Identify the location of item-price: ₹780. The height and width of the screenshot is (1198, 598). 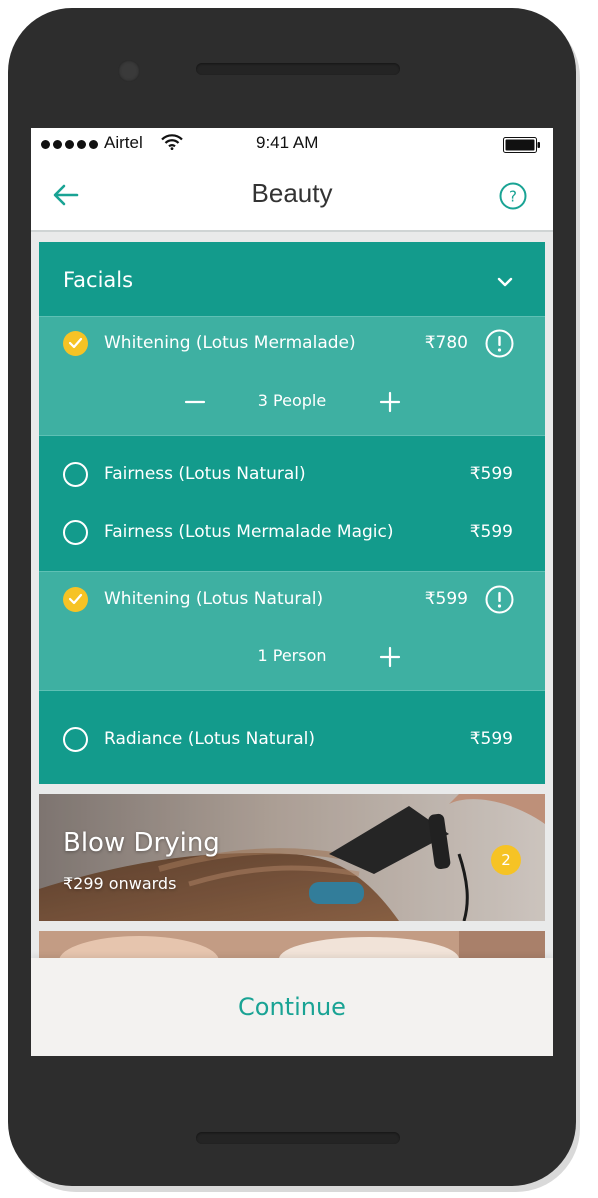
(446, 343).